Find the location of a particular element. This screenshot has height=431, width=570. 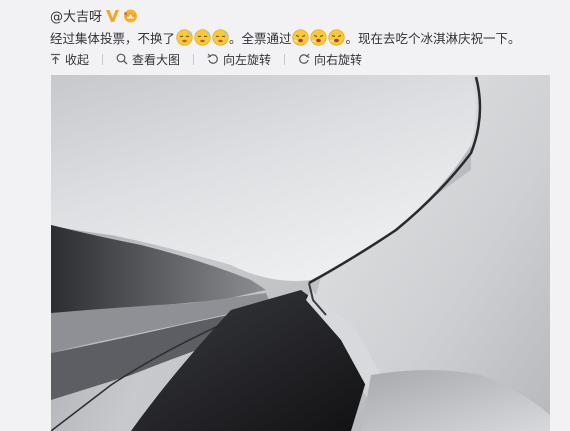

collapse-button: 收起 is located at coordinates (69, 59).